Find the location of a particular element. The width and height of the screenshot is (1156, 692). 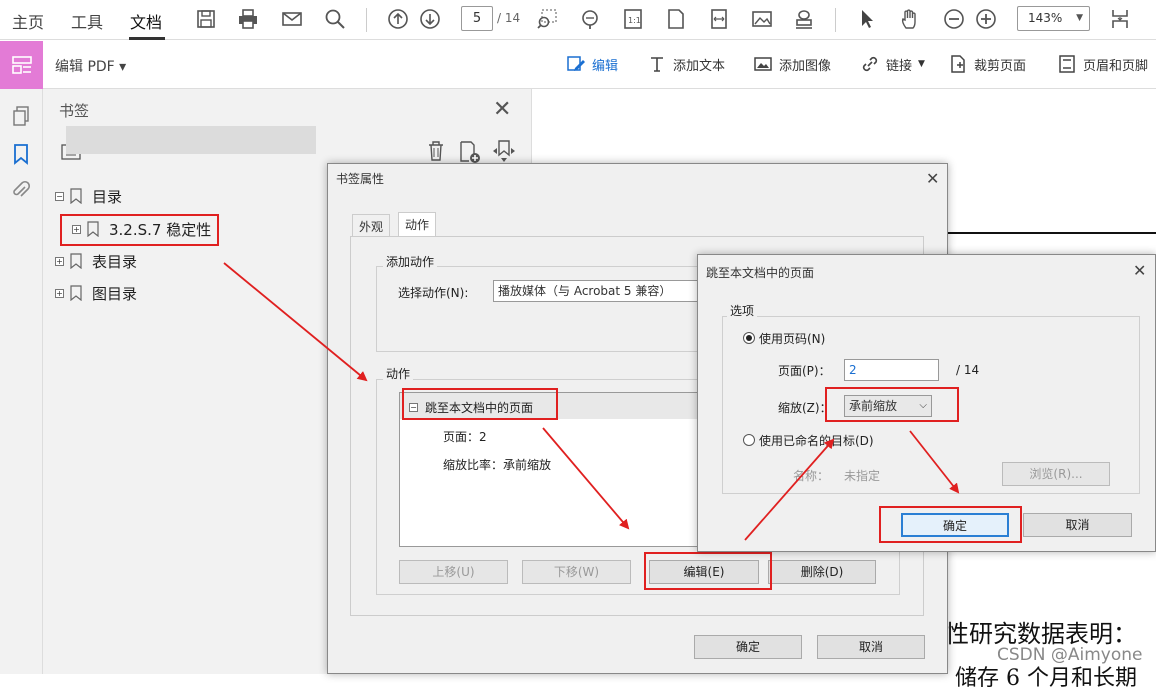

header-footer-button: 页眉和页脚 is located at coordinates (1102, 64).